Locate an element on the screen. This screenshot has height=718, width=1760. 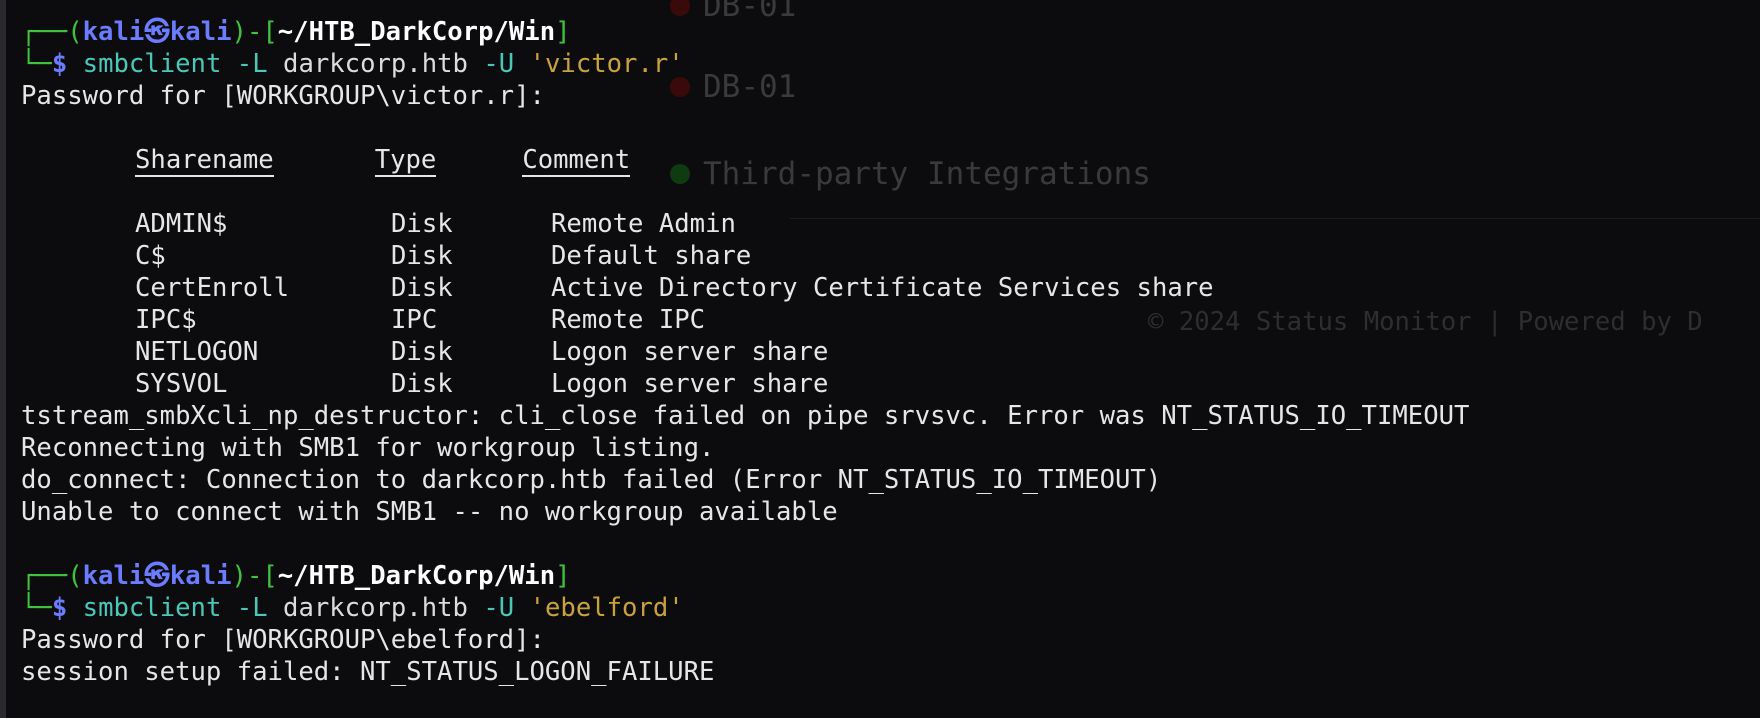
table-row: SYSVOL Disk Logon server share is located at coordinates (482, 384).